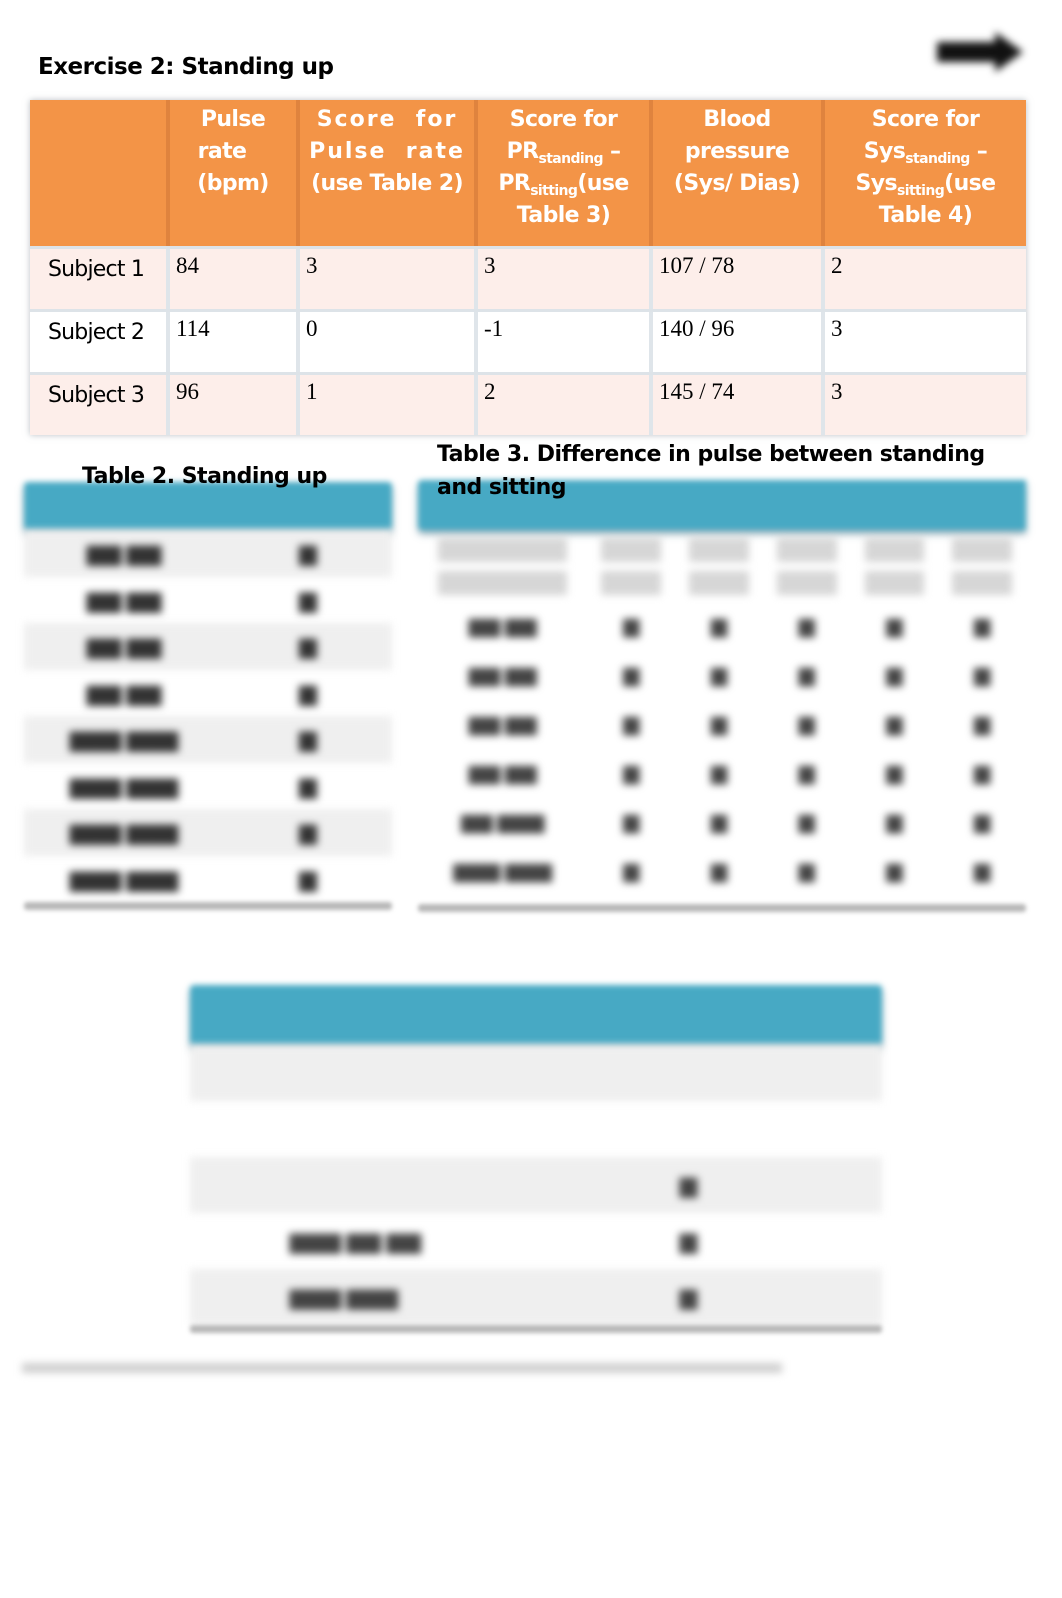 The width and height of the screenshot is (1062, 1598). I want to click on pulse-rate-cell: 96, so click(235, 405).